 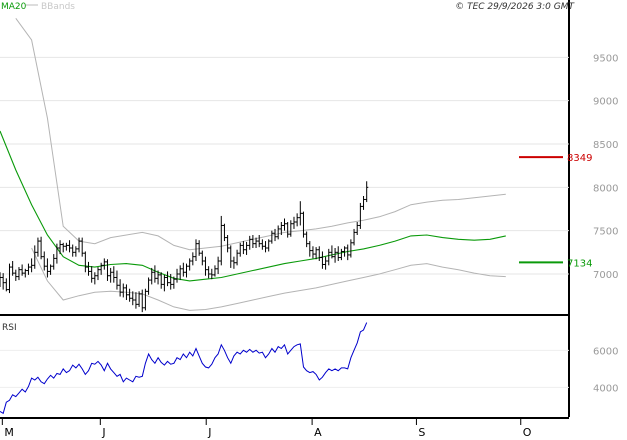 What do you see at coordinates (605, 58) in the screenshot?
I see `price-tick-label: 9500` at bounding box center [605, 58].